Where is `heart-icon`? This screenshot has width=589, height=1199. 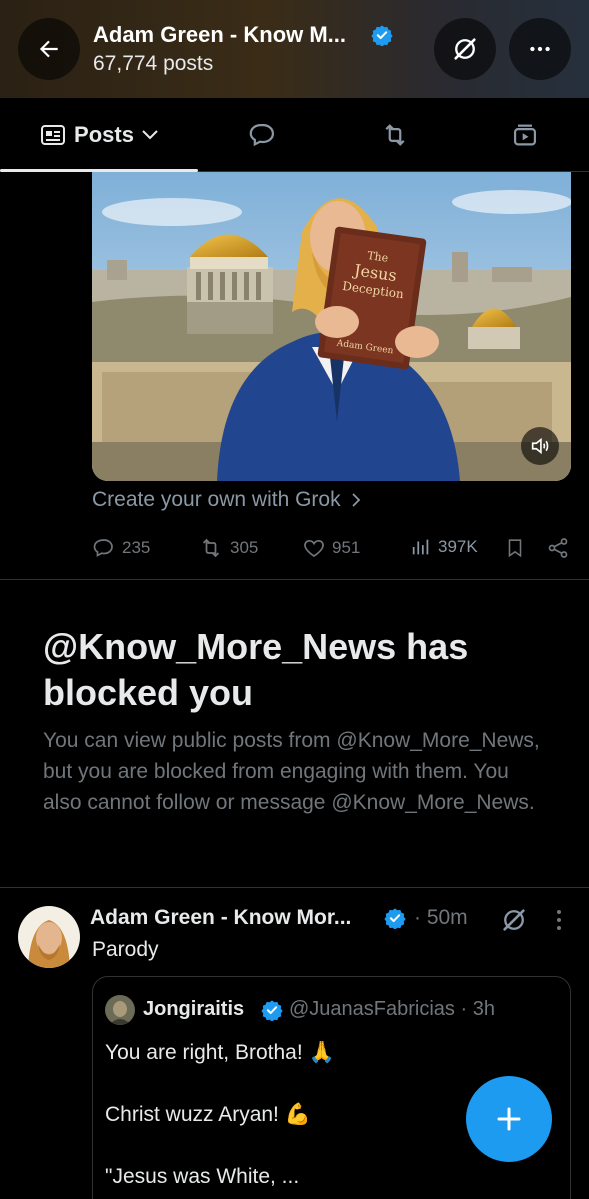 heart-icon is located at coordinates (314, 548).